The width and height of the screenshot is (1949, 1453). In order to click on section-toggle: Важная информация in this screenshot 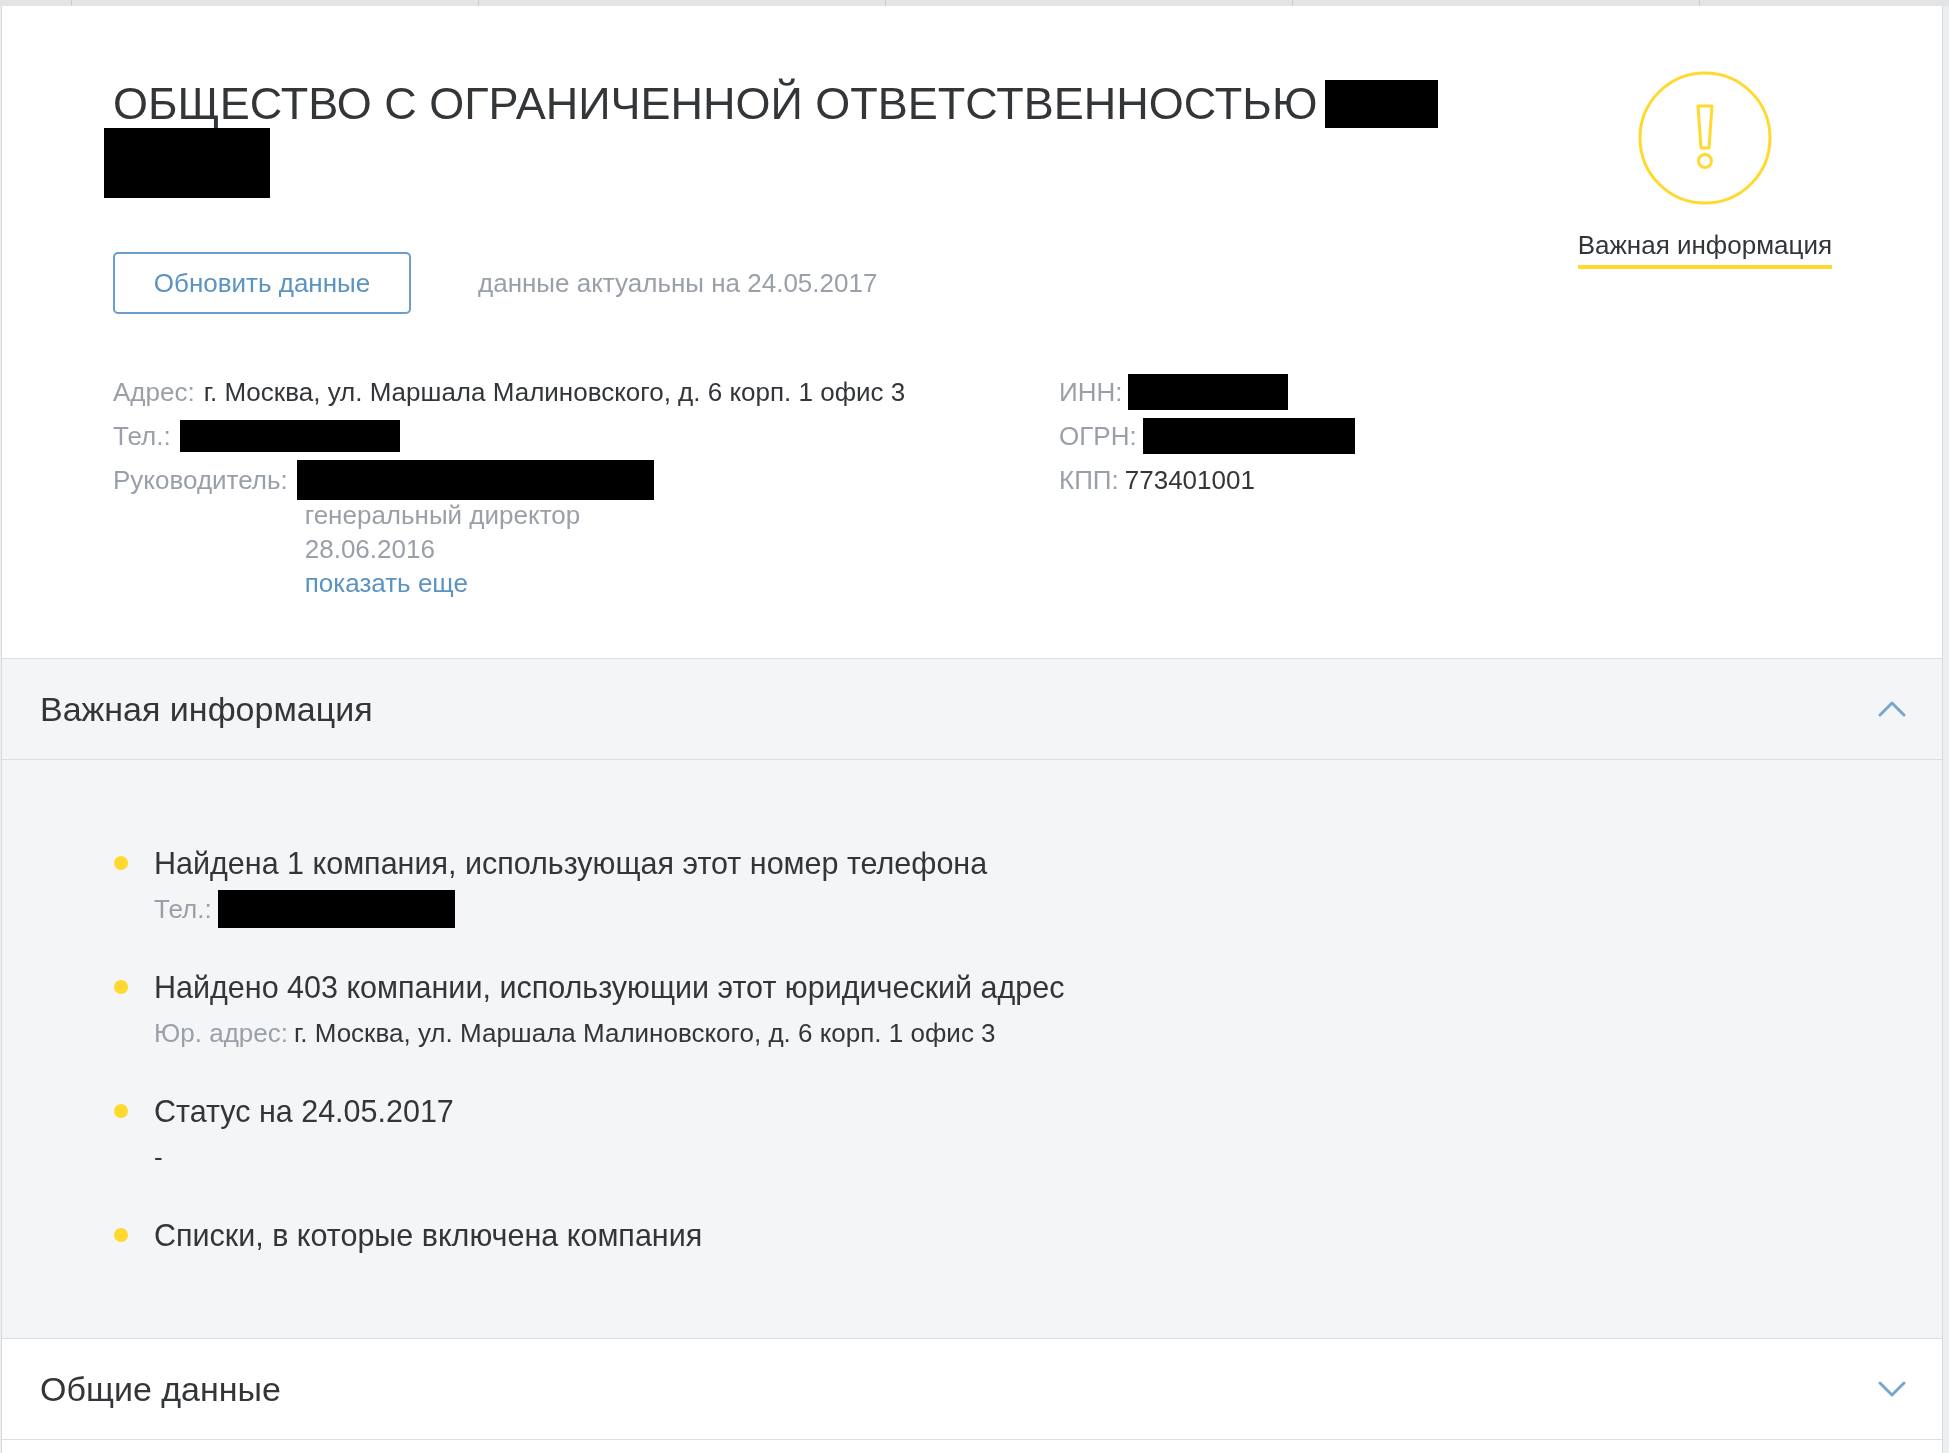, I will do `click(972, 709)`.